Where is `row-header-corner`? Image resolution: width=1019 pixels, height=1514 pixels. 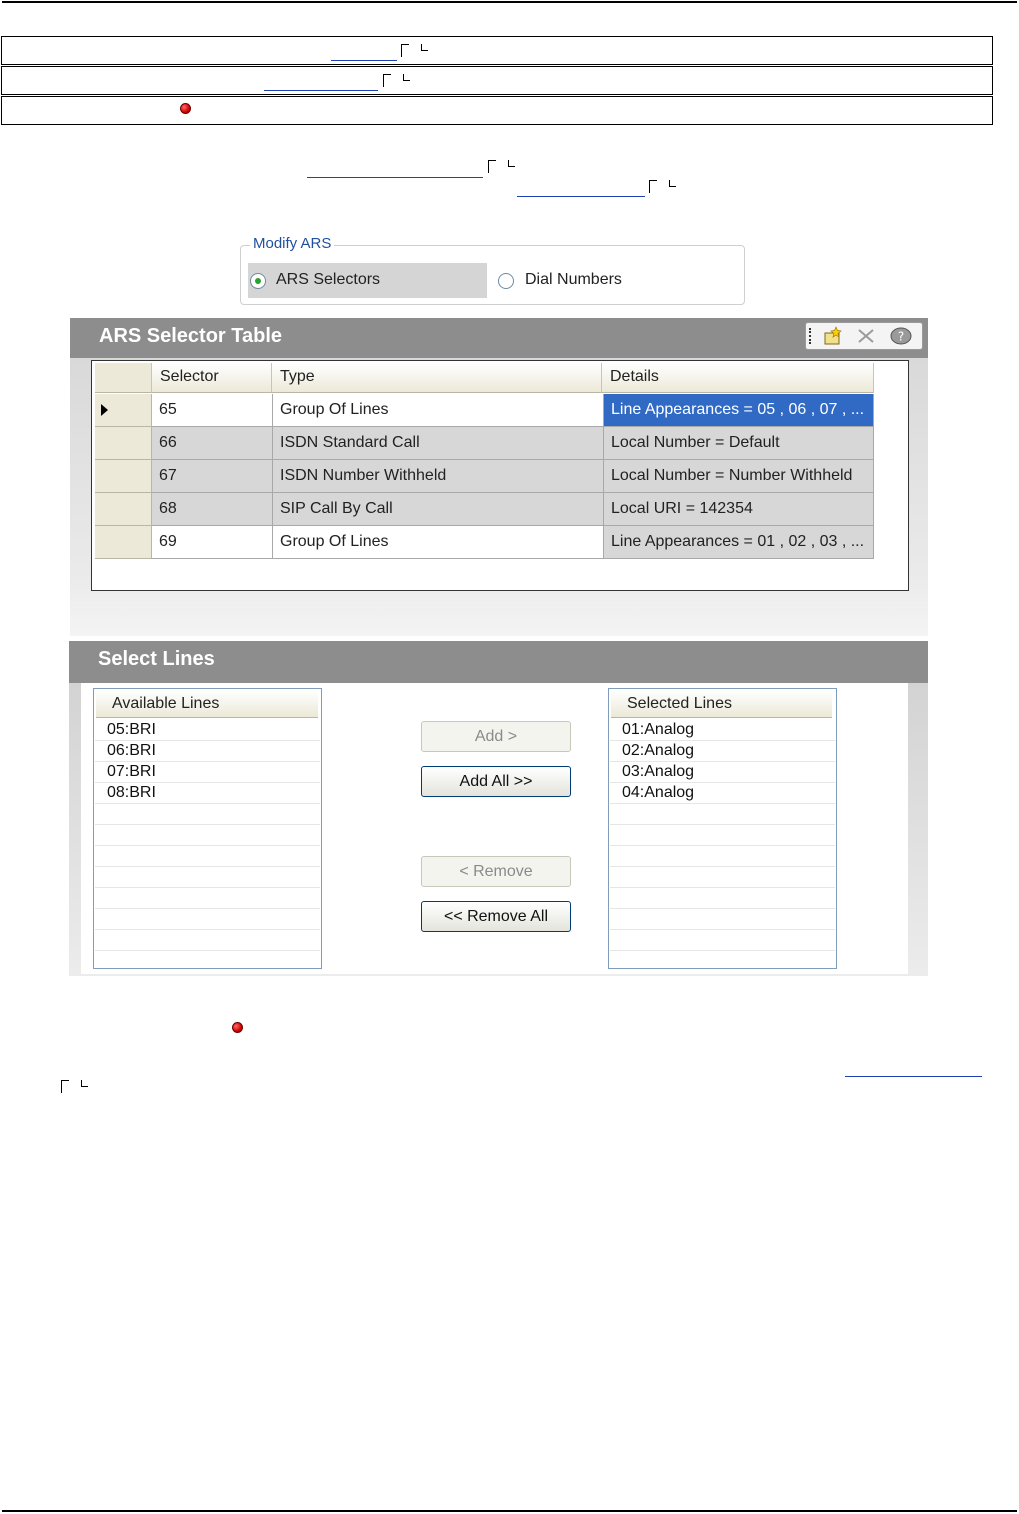
row-header-corner is located at coordinates (123, 378).